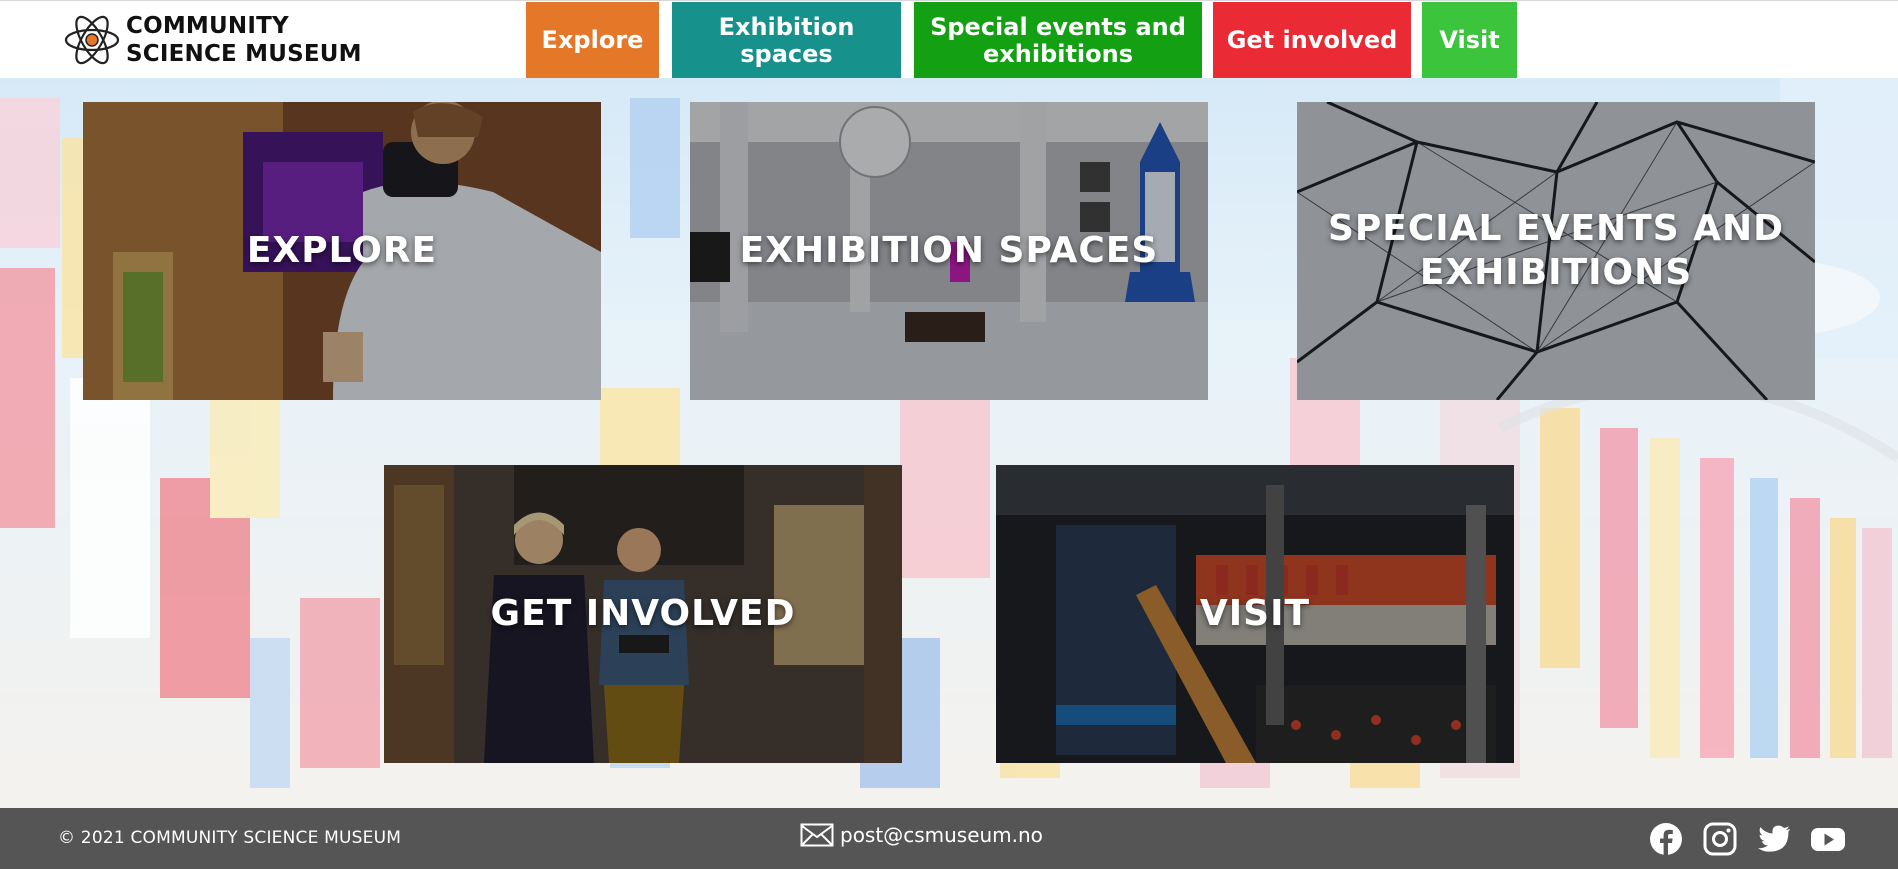  I want to click on copyright-text: © 2021 COMMUNITY SCIENCE MUSEUM, so click(230, 838).